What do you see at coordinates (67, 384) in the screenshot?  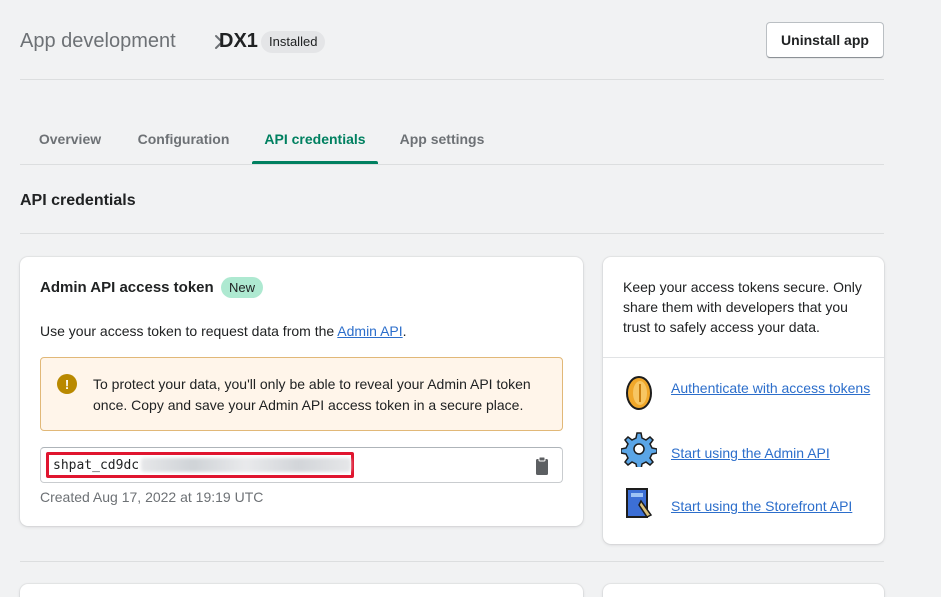 I see `warning-icon: !` at bounding box center [67, 384].